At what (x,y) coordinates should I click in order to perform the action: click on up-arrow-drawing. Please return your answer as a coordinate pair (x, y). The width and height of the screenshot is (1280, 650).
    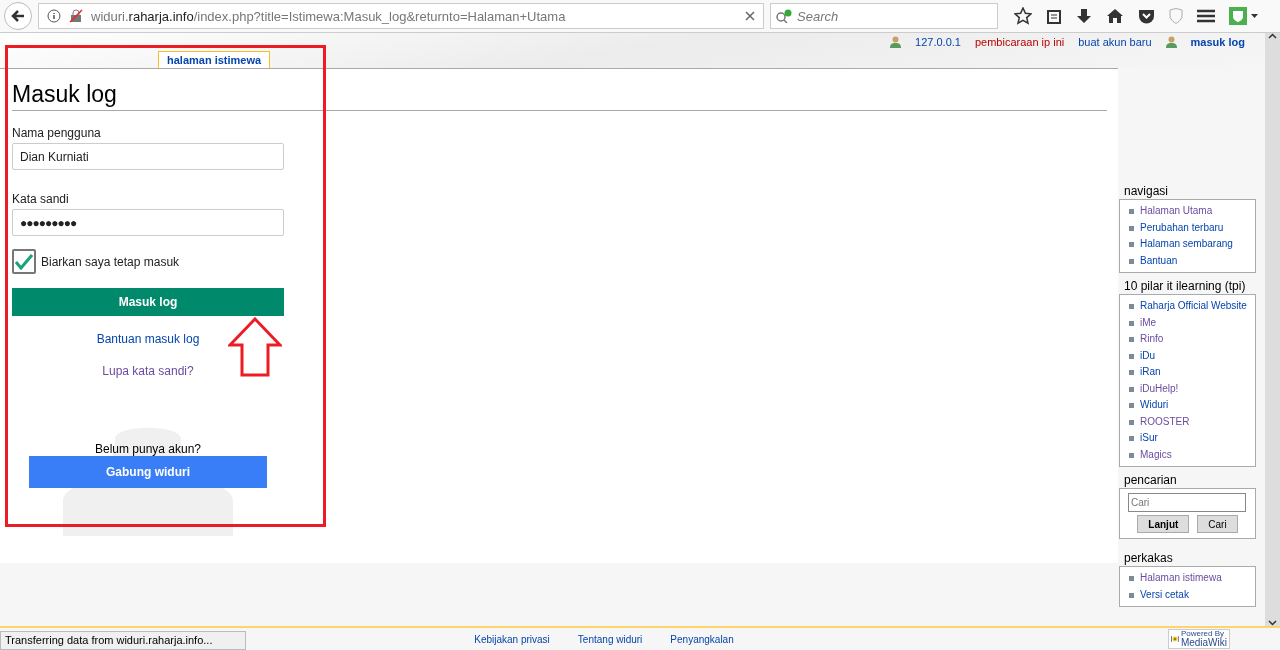
    Looking at the image, I should click on (255, 347).